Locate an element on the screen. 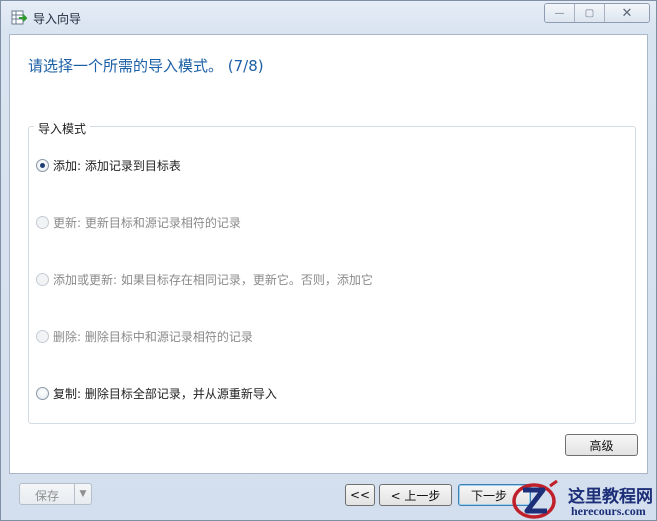 Image resolution: width=657 pixels, height=521 pixels. close-button: ✕ is located at coordinates (627, 13).